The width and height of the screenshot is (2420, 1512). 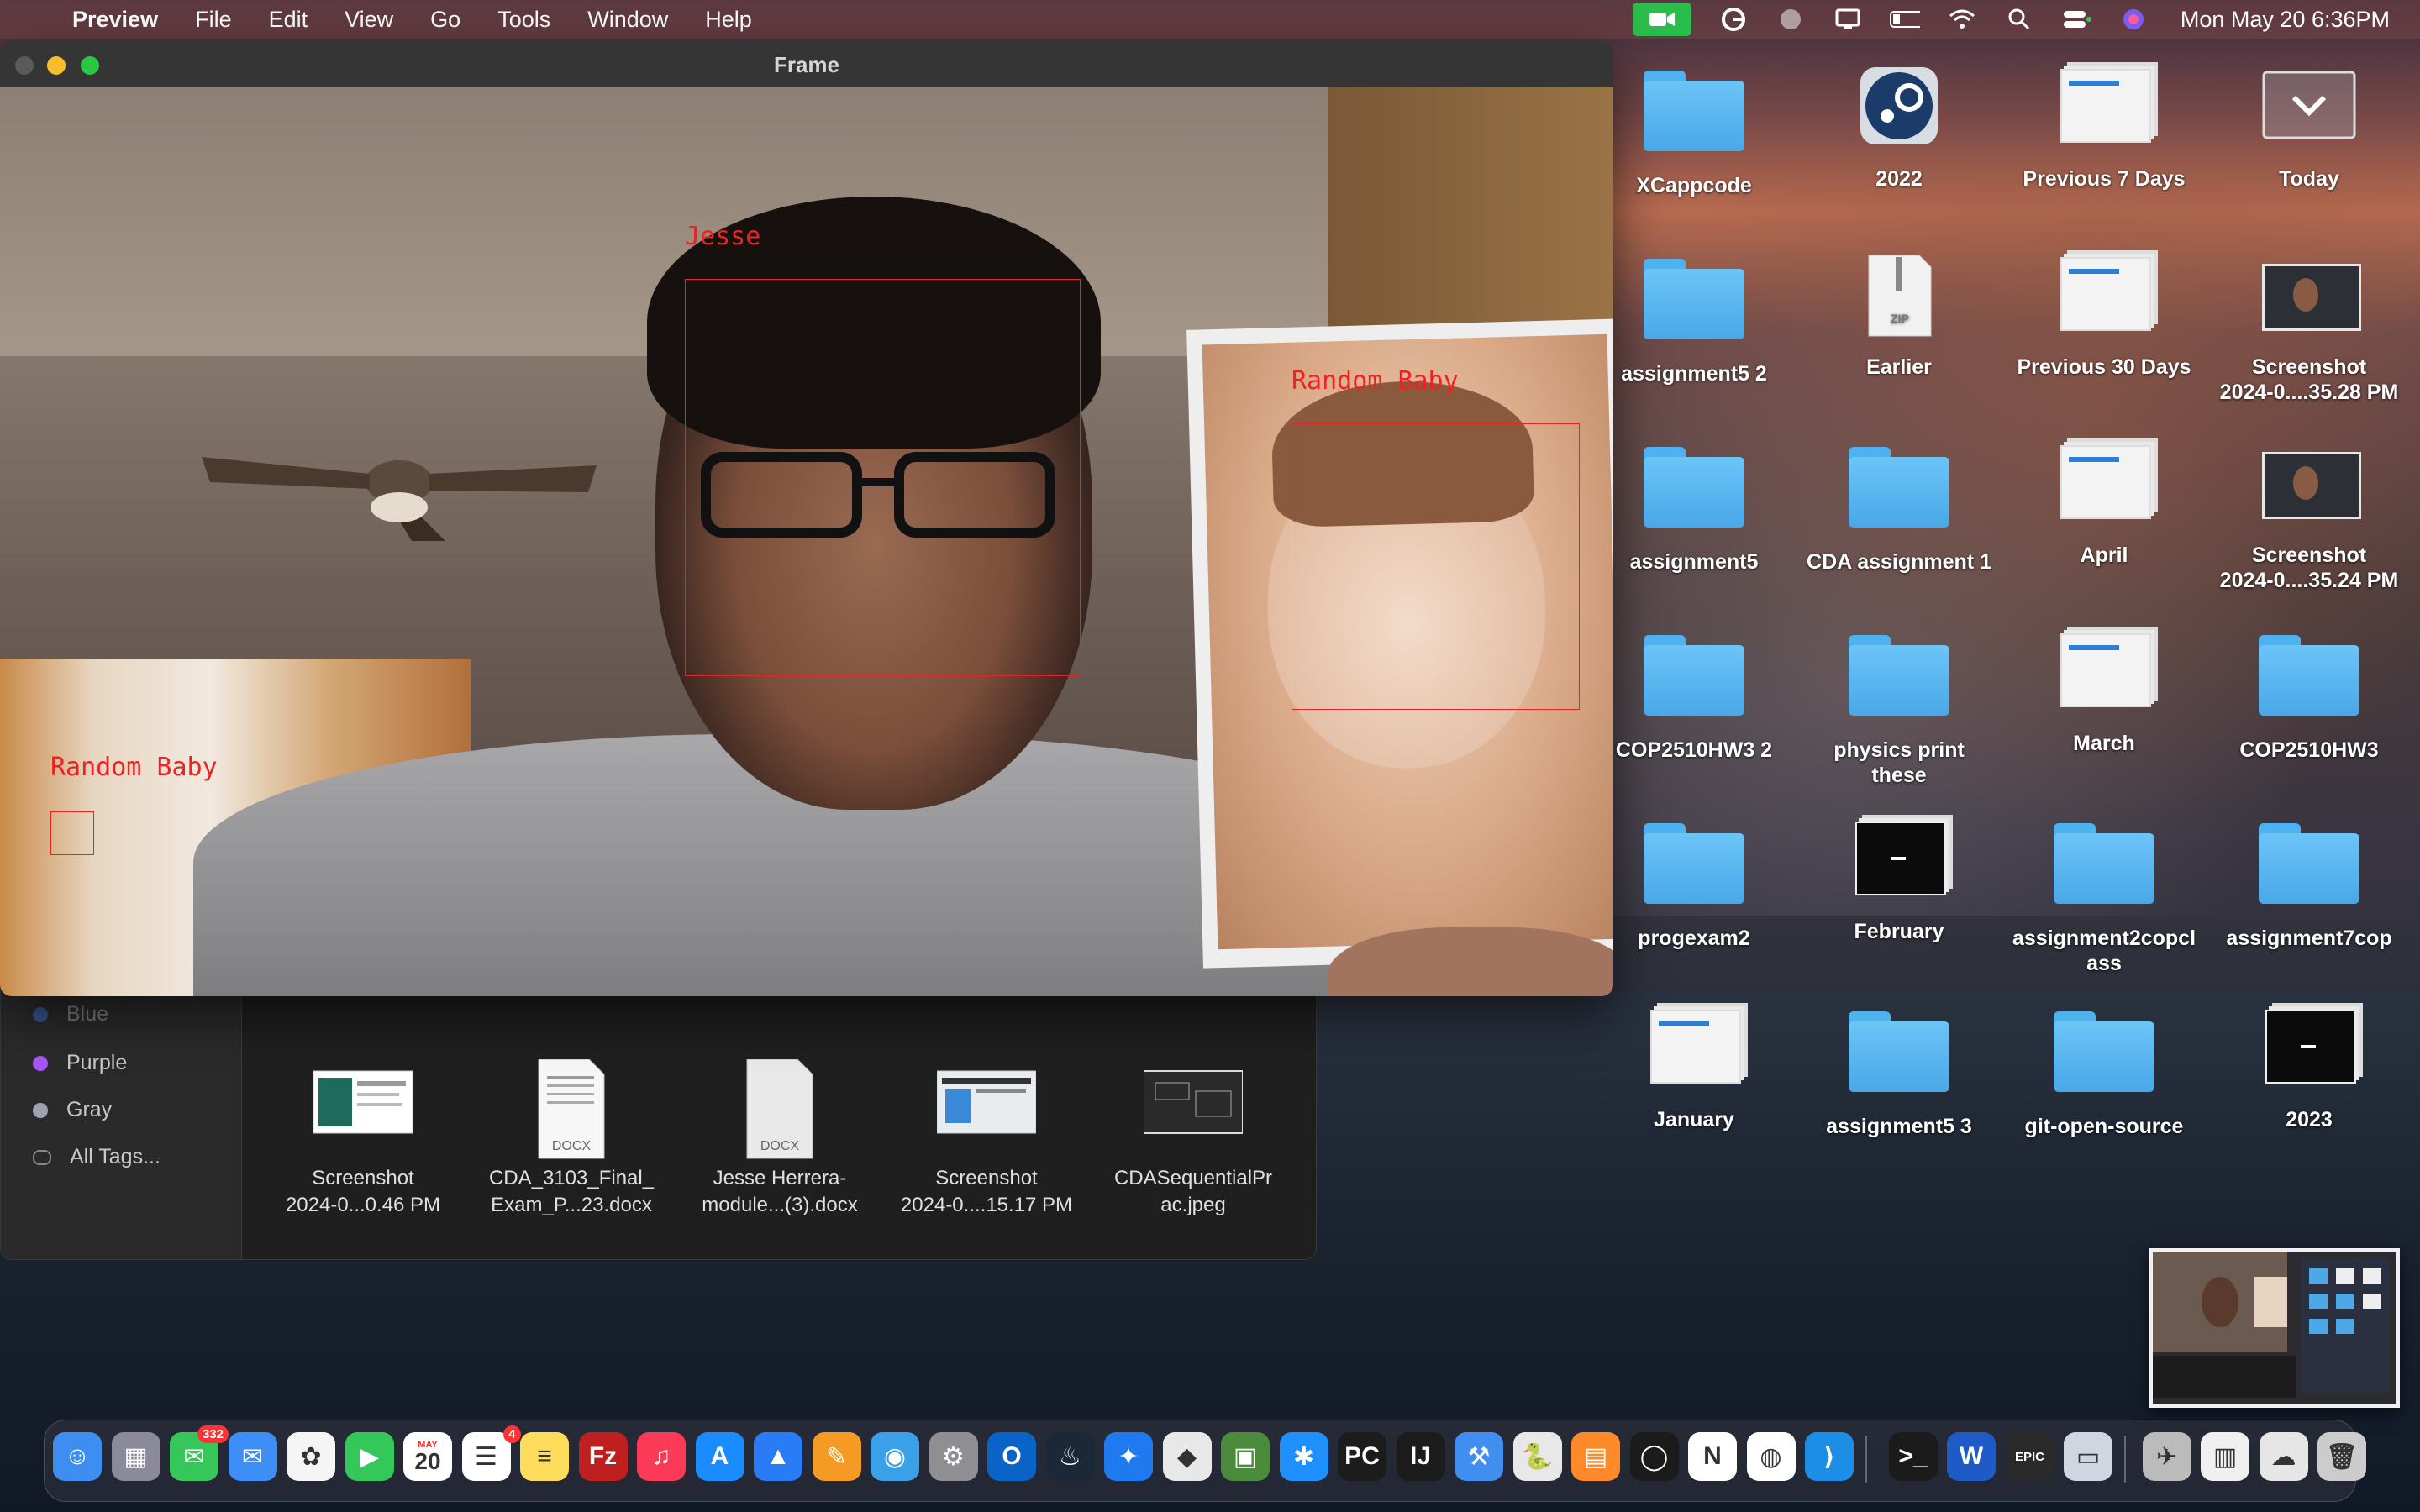 I want to click on tag-blue: Blue, so click(x=70, y=1014).